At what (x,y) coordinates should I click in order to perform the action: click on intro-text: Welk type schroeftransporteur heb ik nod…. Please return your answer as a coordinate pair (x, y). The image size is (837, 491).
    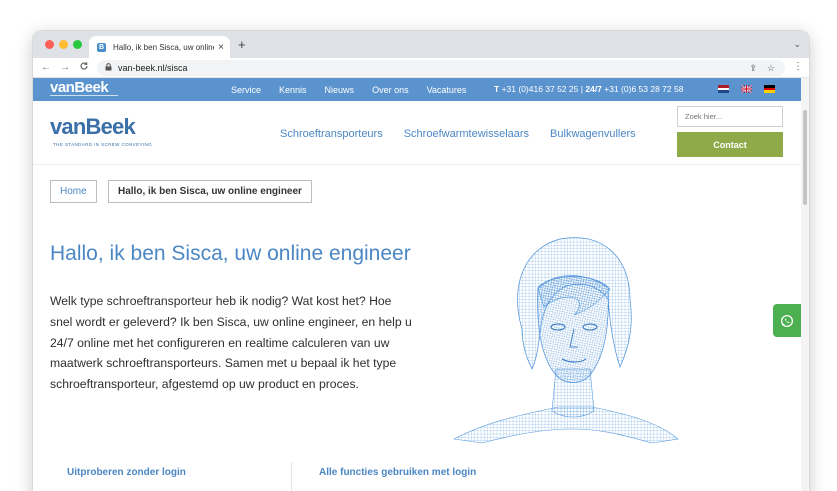
    Looking at the image, I should click on (231, 343).